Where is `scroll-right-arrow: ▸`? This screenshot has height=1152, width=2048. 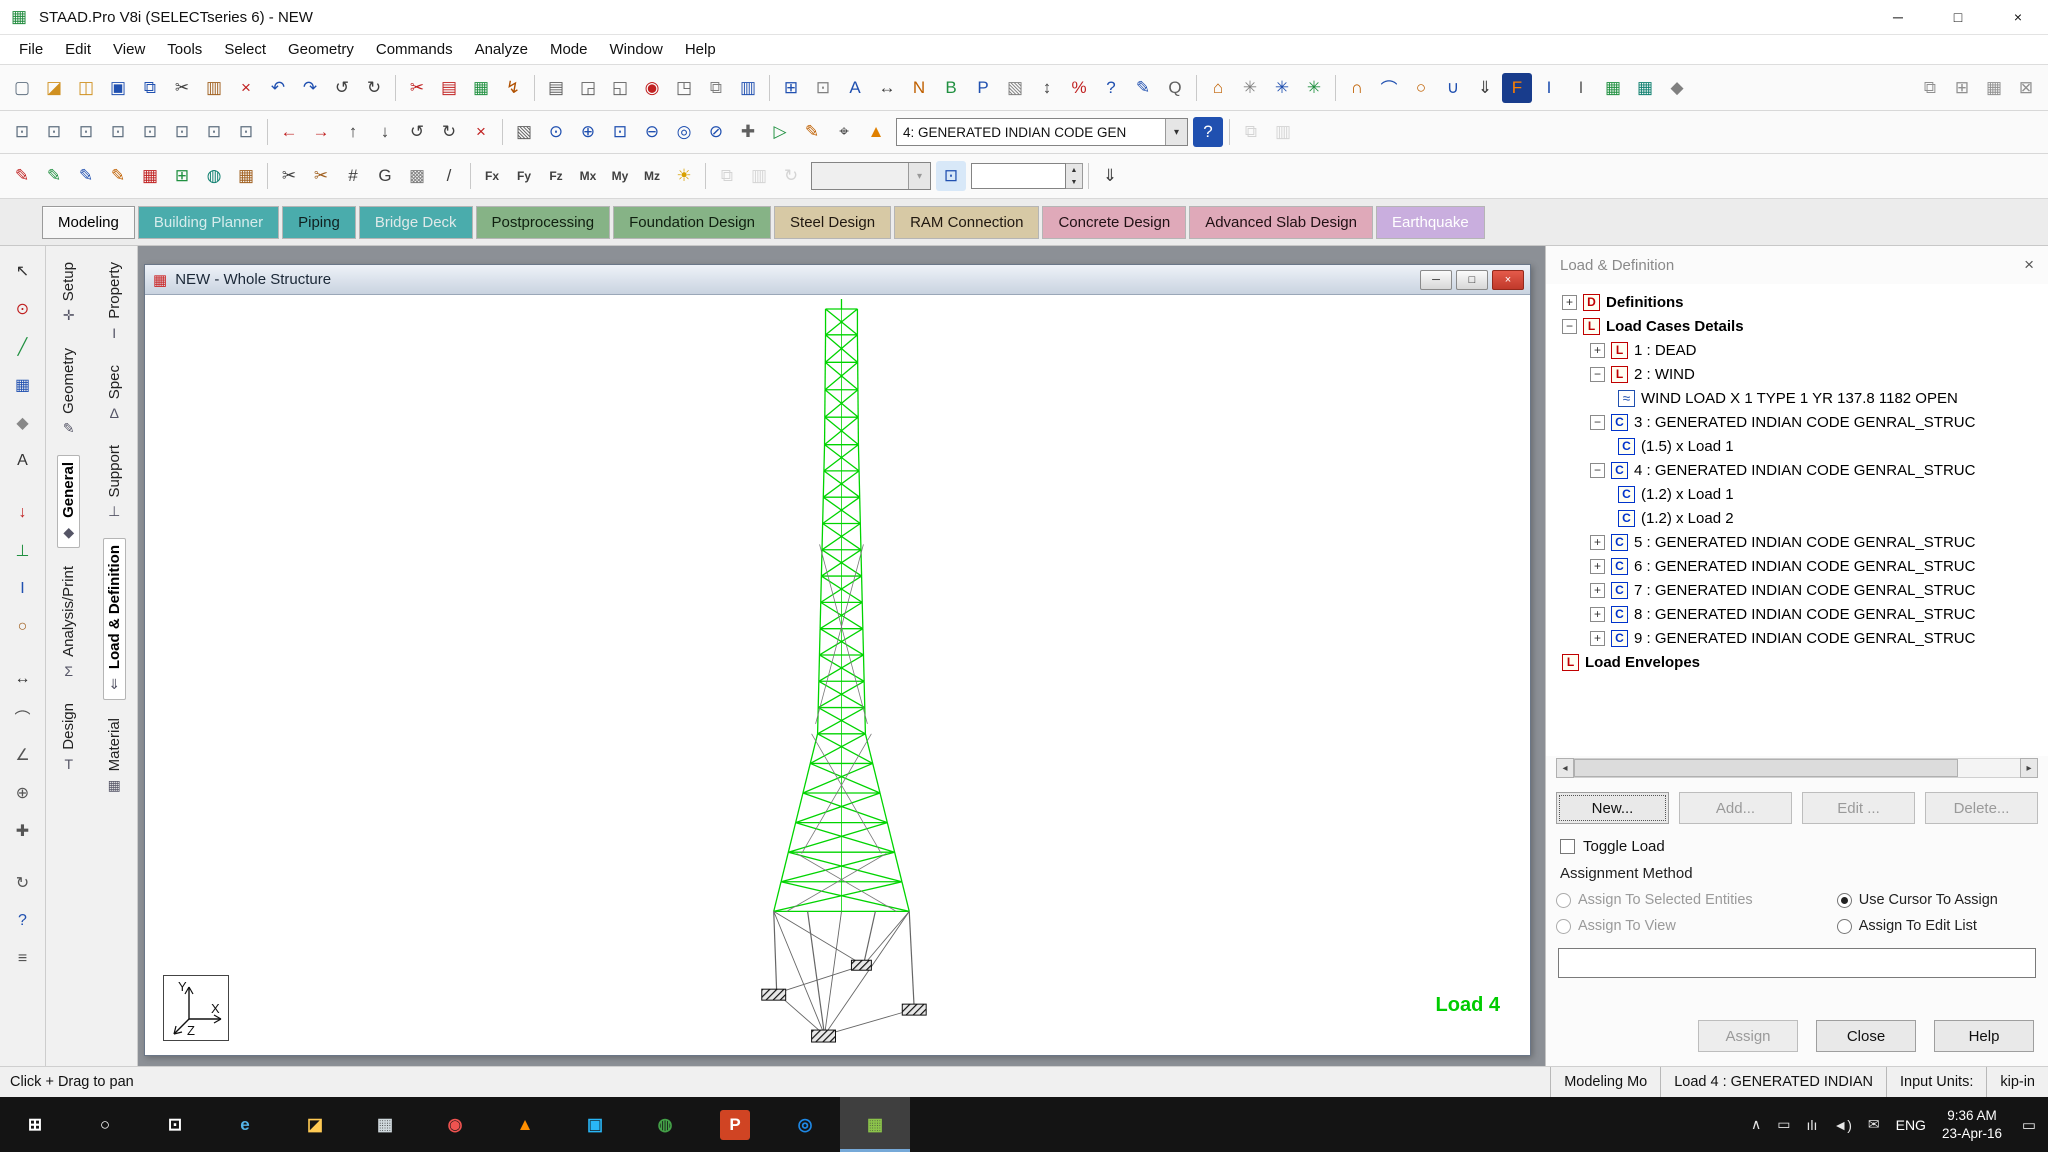
scroll-right-arrow: ▸ is located at coordinates (2029, 768).